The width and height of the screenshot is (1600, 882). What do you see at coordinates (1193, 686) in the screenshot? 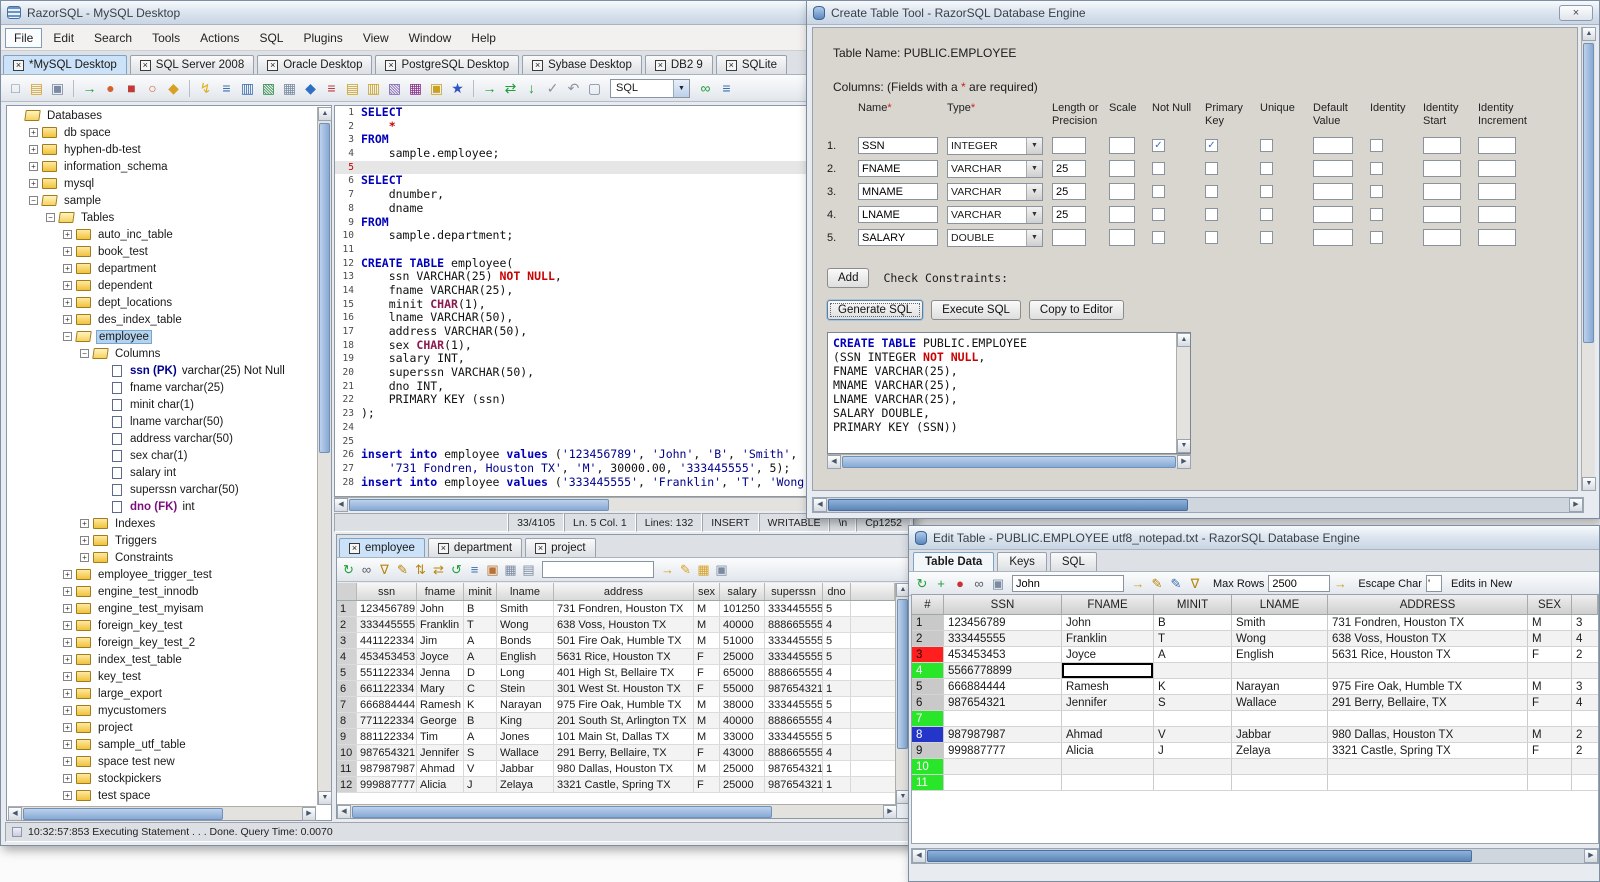
I see `cell: K` at bounding box center [1193, 686].